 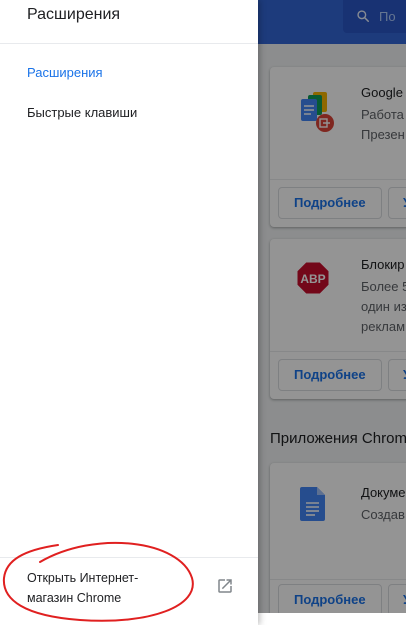 I want to click on open-in-new-icon, so click(x=225, y=586).